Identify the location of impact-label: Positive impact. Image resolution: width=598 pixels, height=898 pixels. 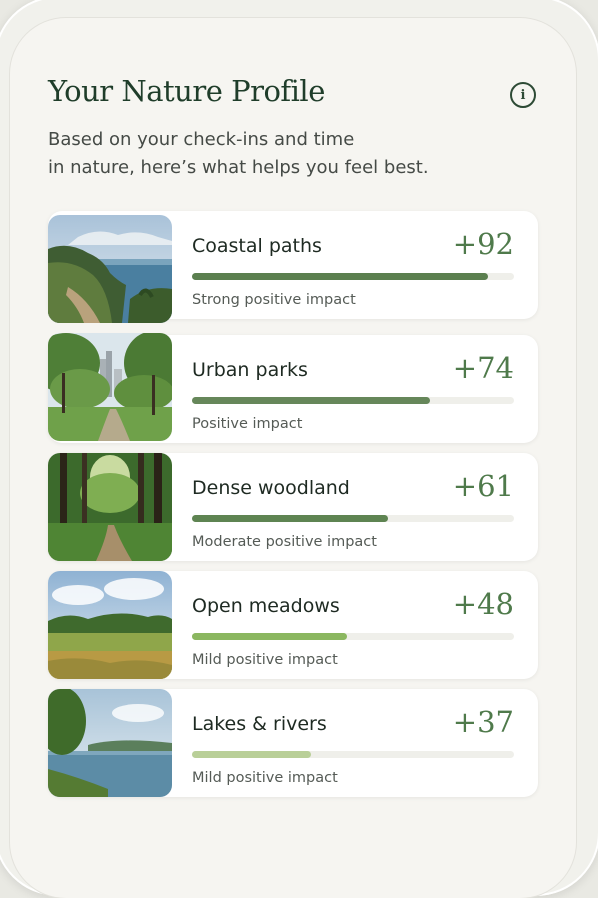
(247, 424).